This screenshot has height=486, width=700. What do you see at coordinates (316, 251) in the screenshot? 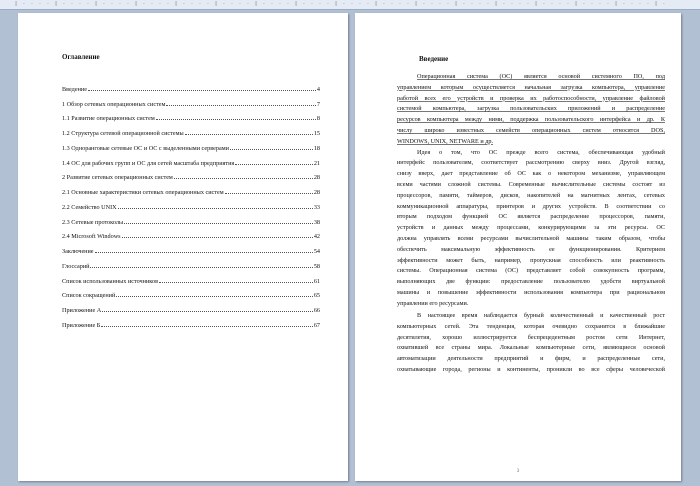
I see `toc-entry-page: 54` at bounding box center [316, 251].